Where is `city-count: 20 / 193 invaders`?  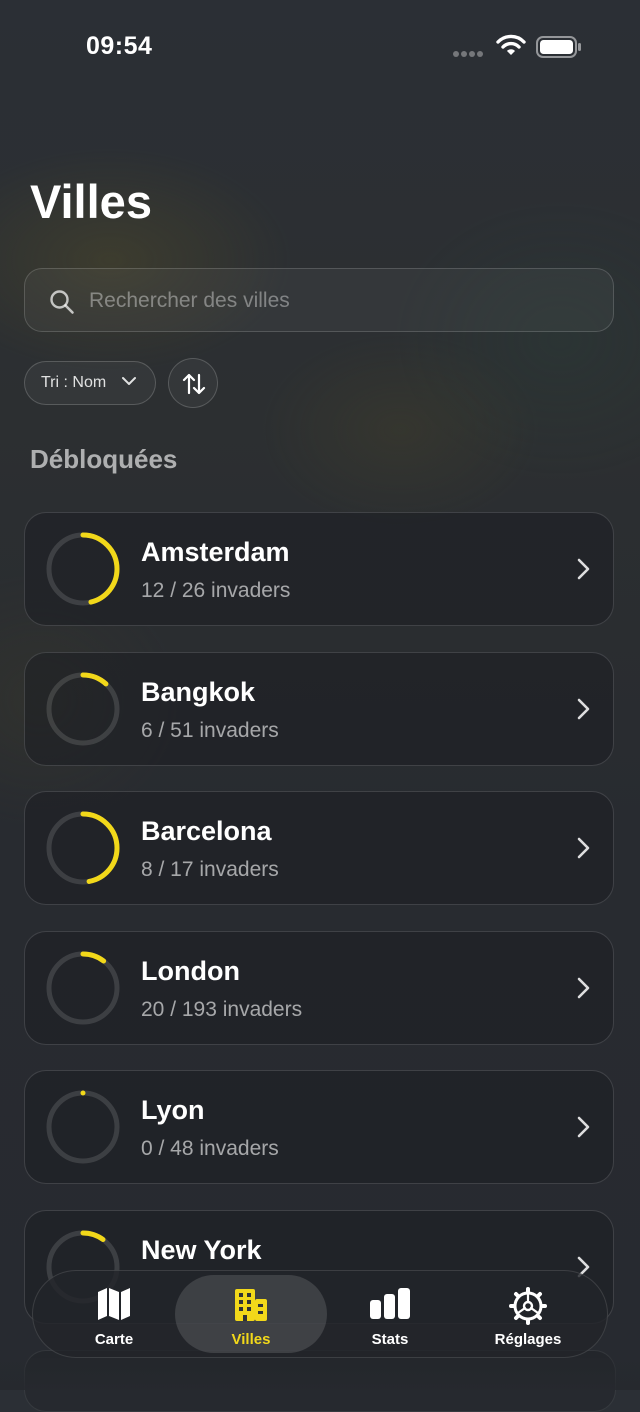 city-count: 20 / 193 invaders is located at coordinates (222, 1009).